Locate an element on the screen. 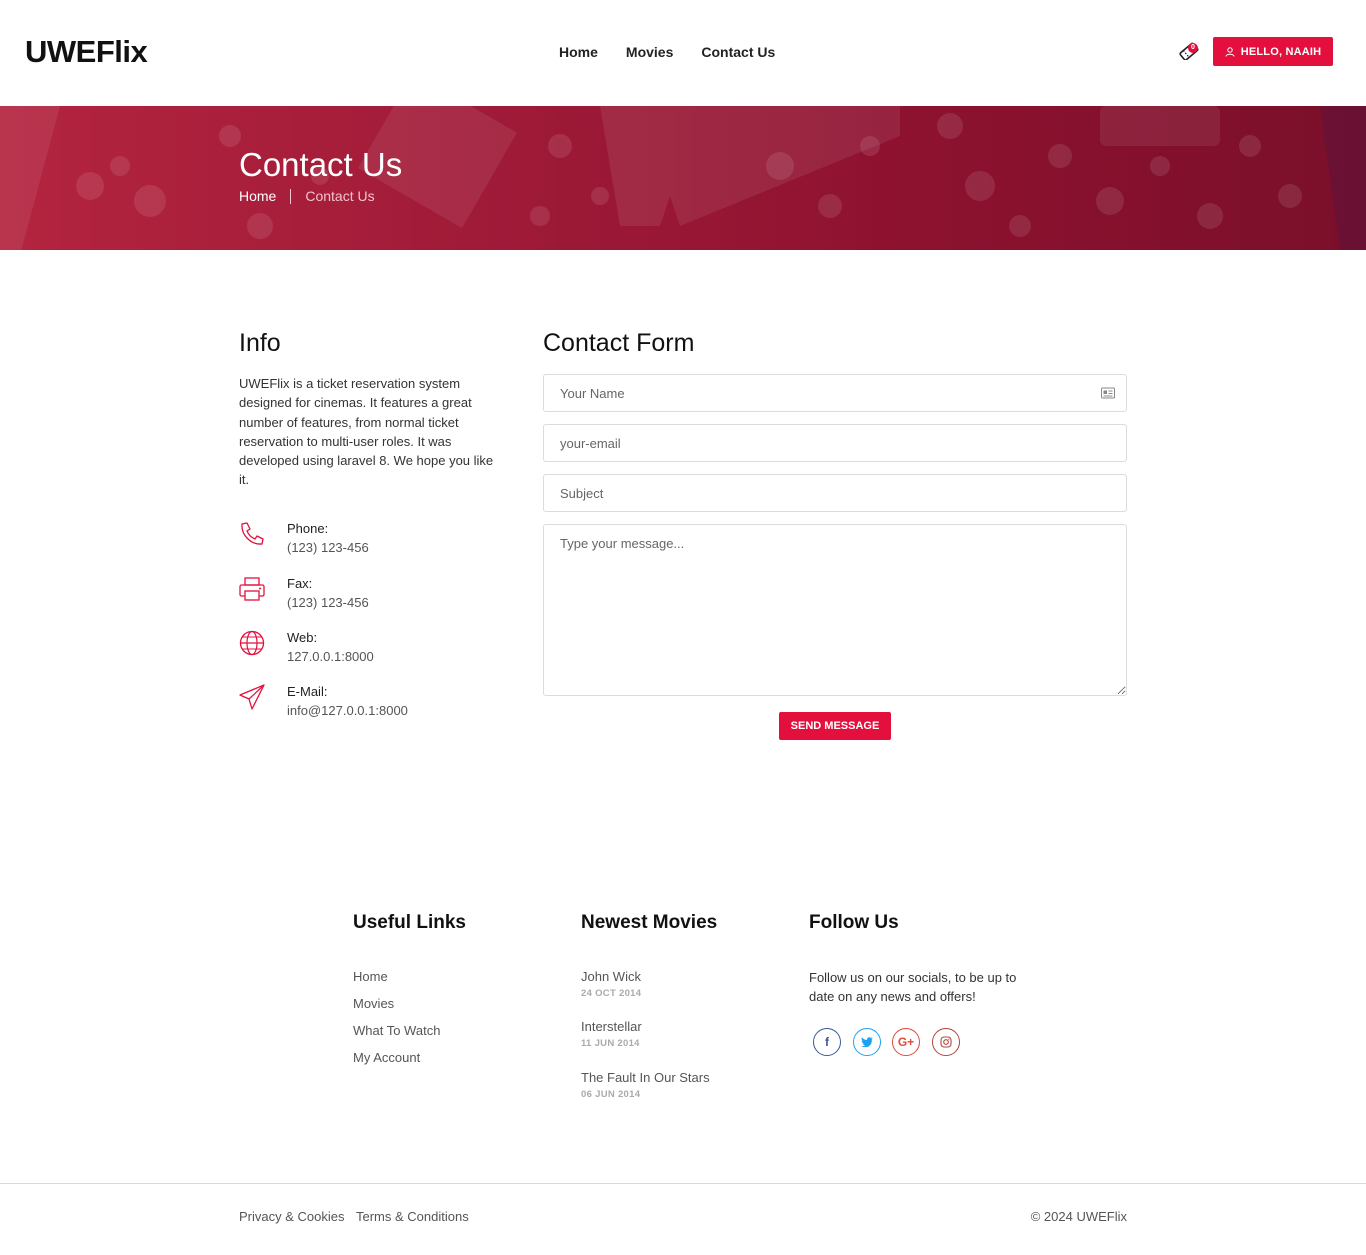 This screenshot has height=1255, width=1366. printer-icon is located at coordinates (252, 589).